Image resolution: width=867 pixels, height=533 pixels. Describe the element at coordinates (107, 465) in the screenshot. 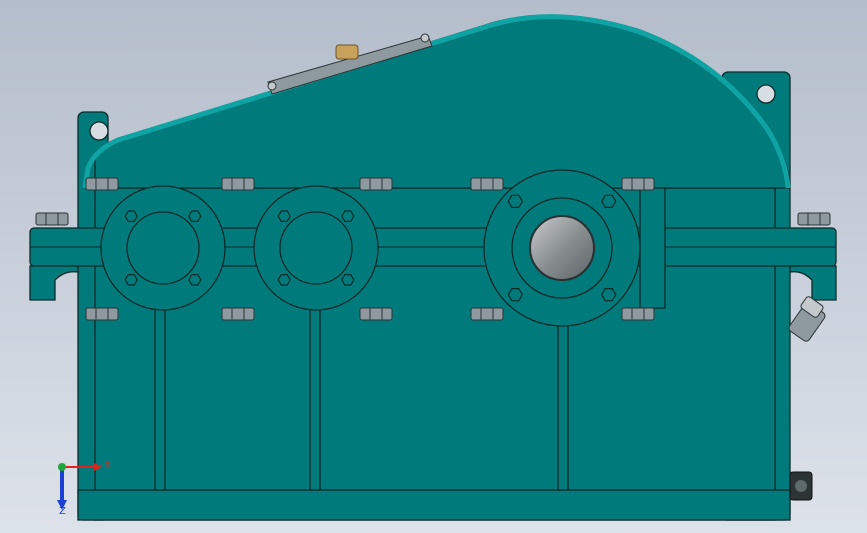

I see `axis-x-label: X` at that location.